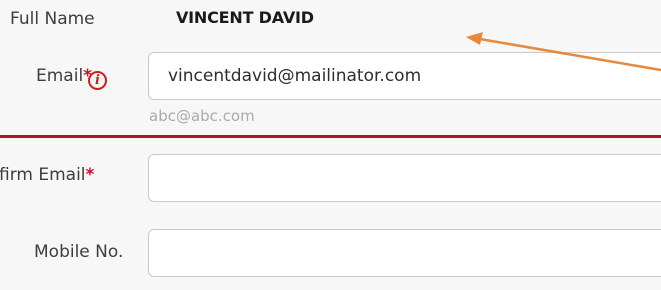 The width and height of the screenshot is (661, 290). Describe the element at coordinates (474, 38) in the screenshot. I see `annotation-arrow-head` at that location.